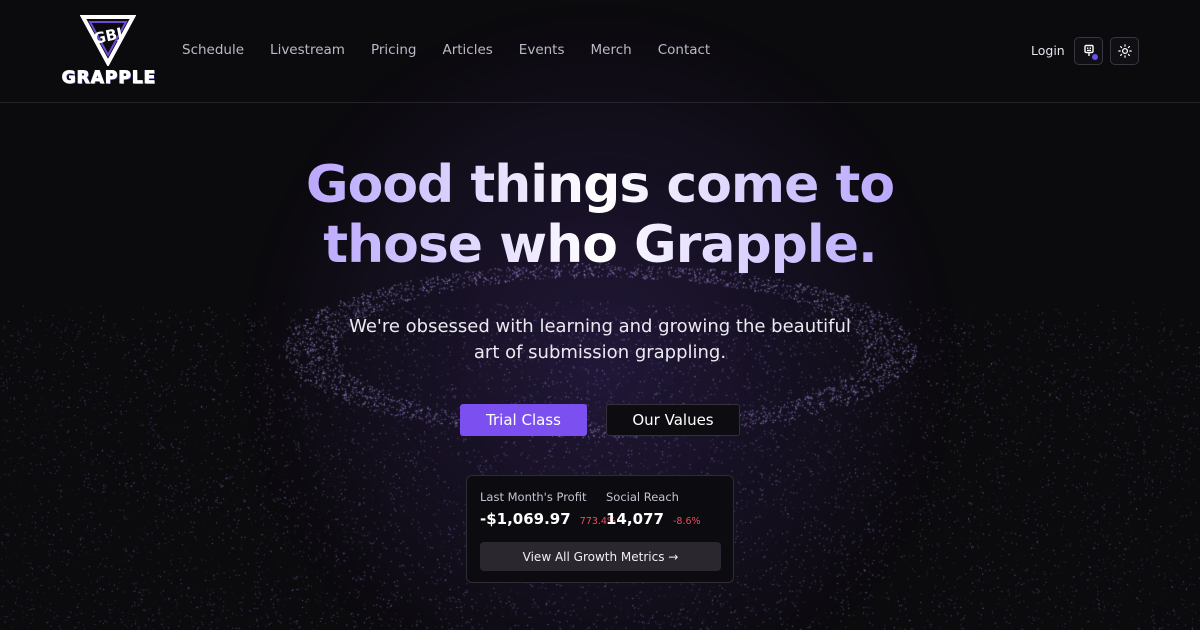 The width and height of the screenshot is (1200, 630). What do you see at coordinates (1095, 57) in the screenshot?
I see `notification-dot` at bounding box center [1095, 57].